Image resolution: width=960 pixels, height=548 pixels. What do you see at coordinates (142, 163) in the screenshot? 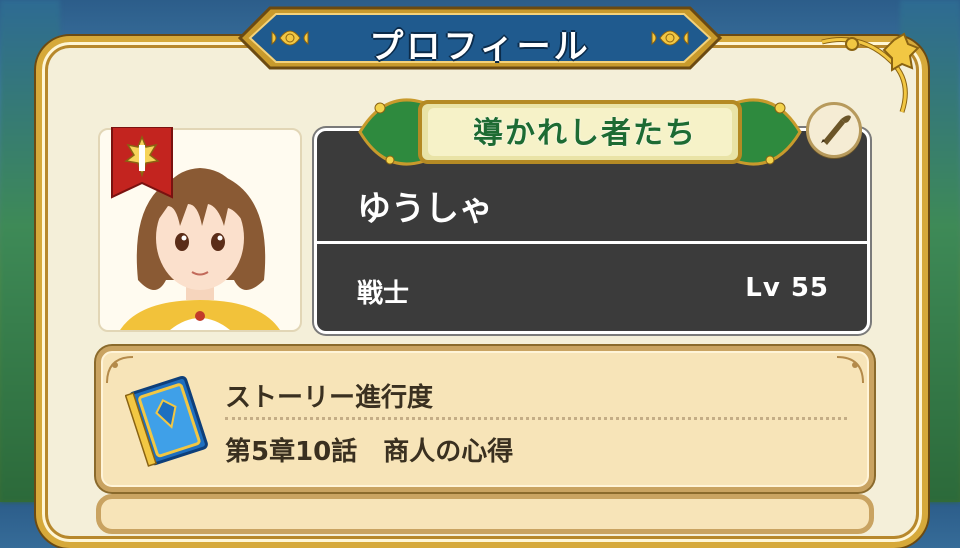
I see `warrior-emblem-flag-icon` at bounding box center [142, 163].